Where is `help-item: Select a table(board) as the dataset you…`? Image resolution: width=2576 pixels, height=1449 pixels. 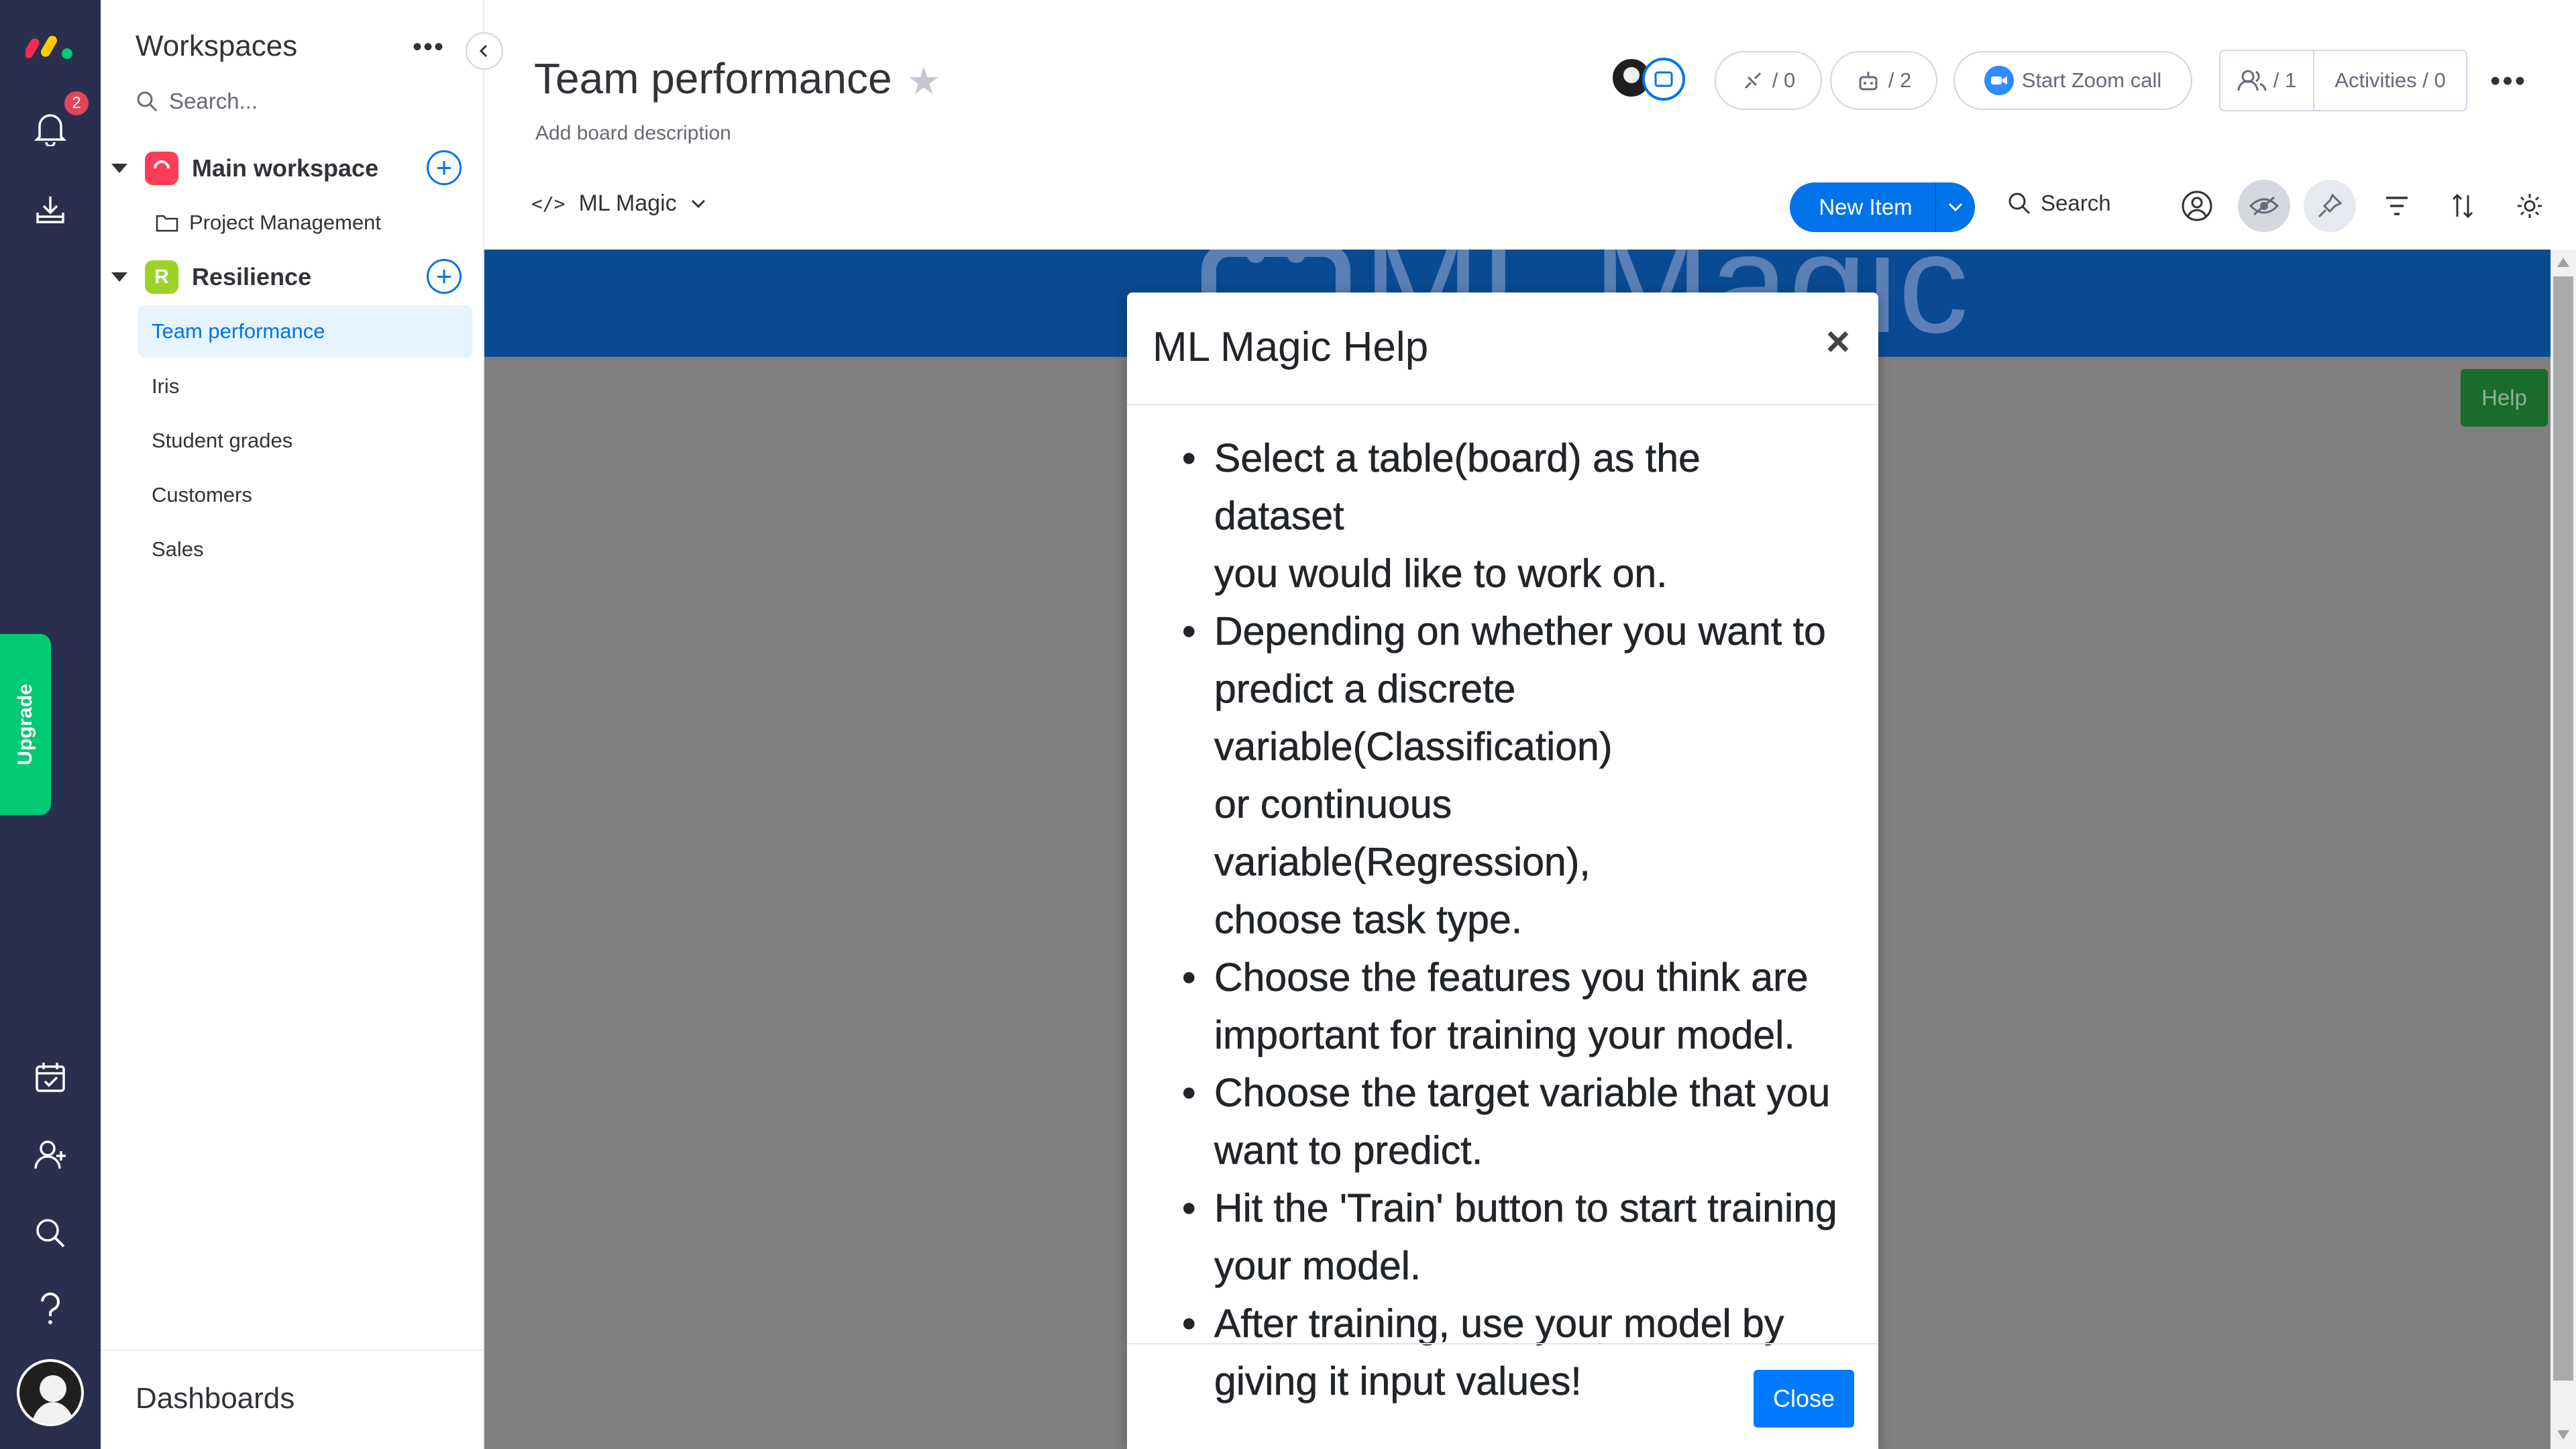 help-item: Select a table(board) as the dataset you… is located at coordinates (1509, 515).